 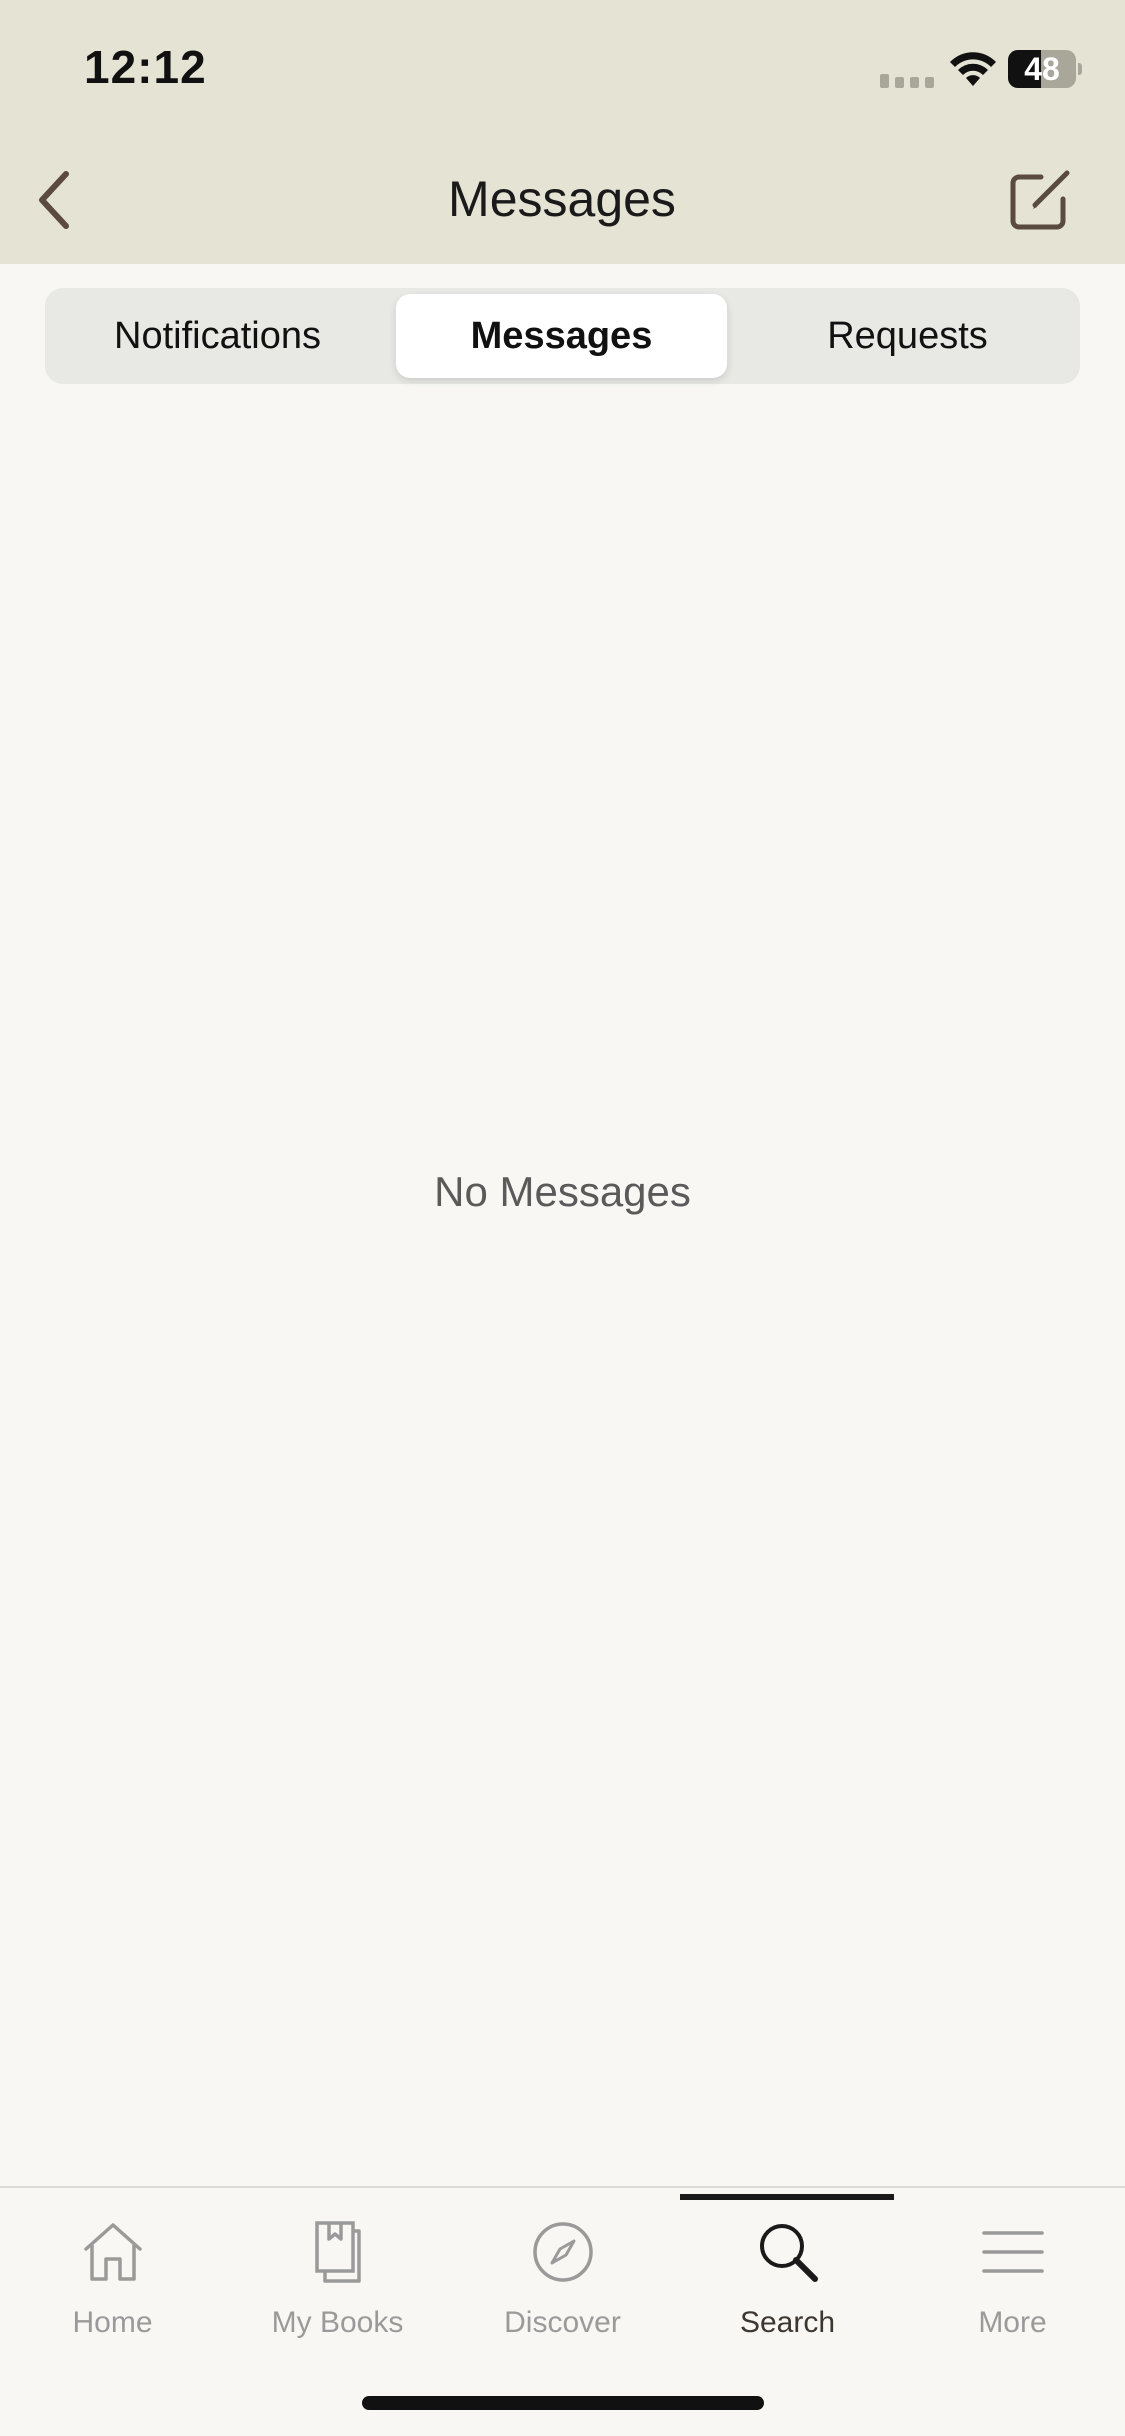 I want to click on battery-percentage: 48, so click(x=1042, y=69).